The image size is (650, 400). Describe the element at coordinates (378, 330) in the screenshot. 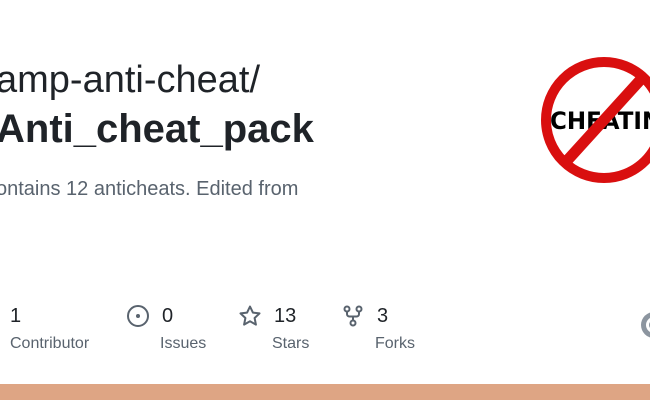

I see `stat-forks: 3 Forks` at that location.